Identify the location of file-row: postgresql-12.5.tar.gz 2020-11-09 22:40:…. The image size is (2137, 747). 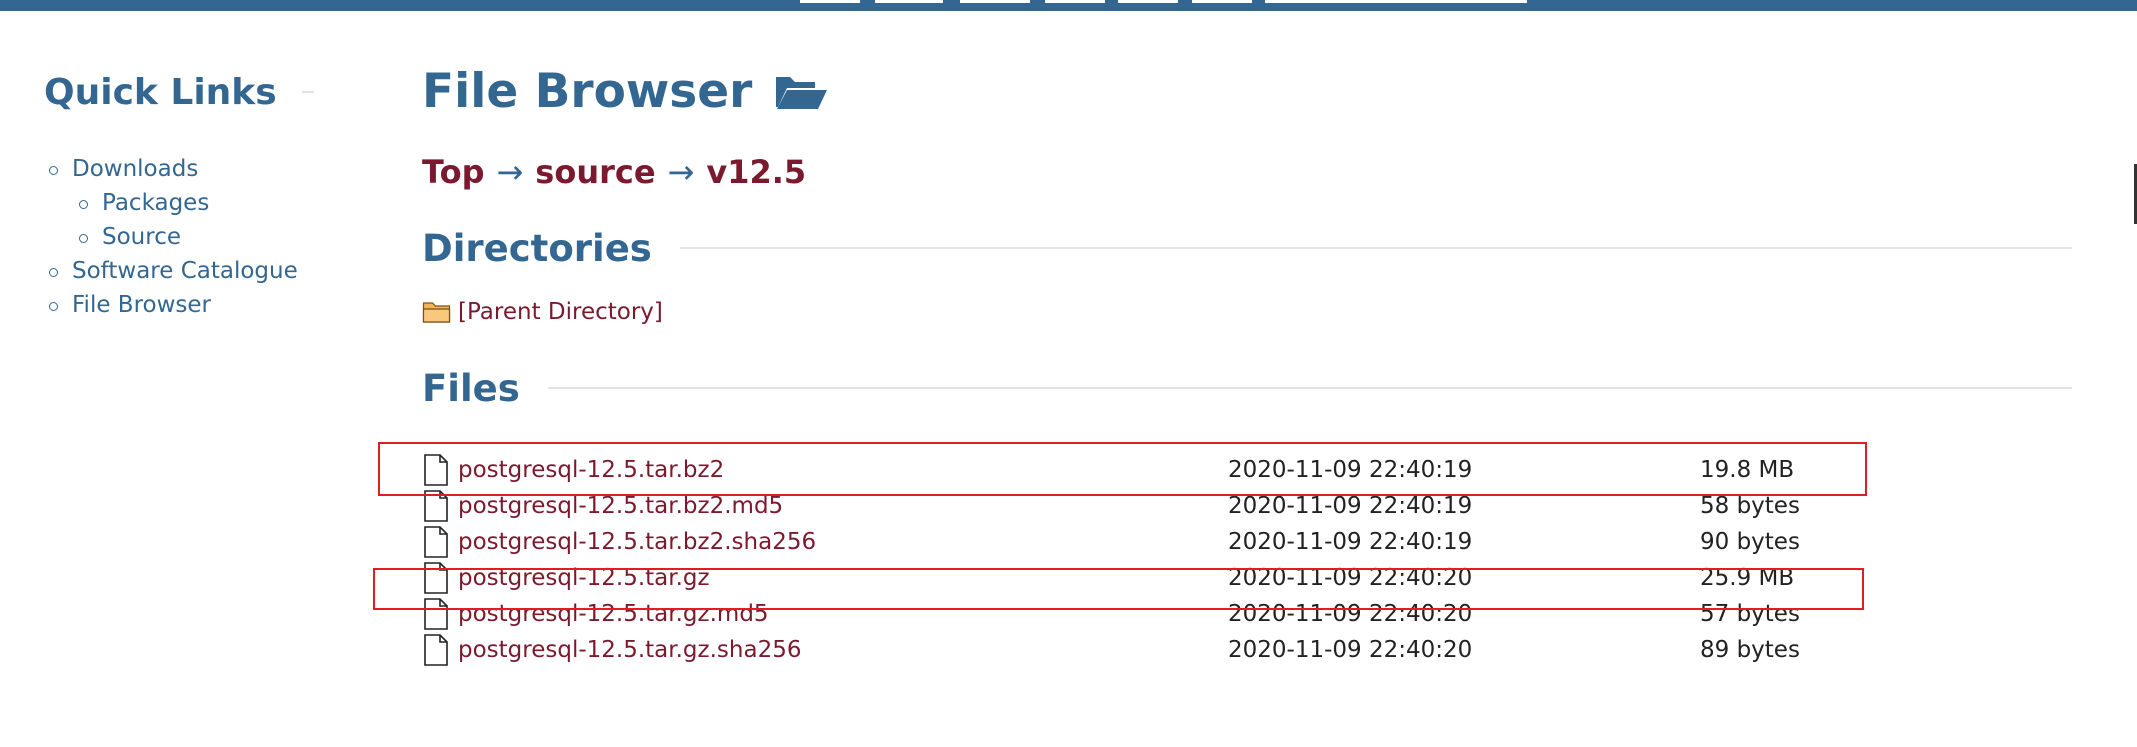
(1247, 578).